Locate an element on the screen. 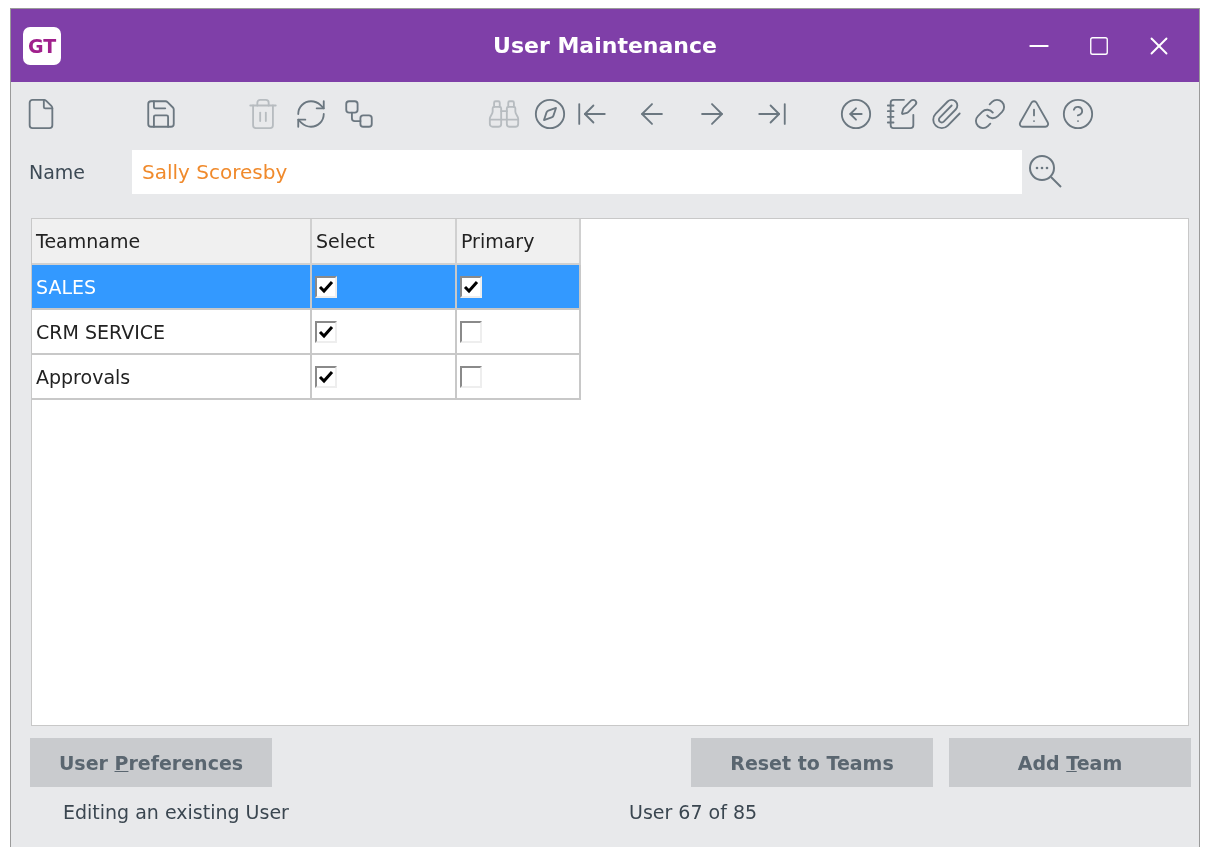 The width and height of the screenshot is (1211, 847). status-message: Editing an existing User is located at coordinates (176, 812).